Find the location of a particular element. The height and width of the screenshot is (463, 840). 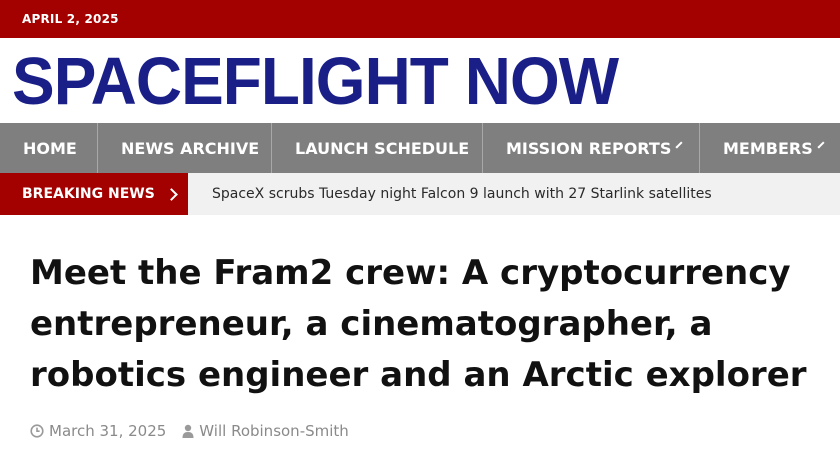

clock-icon is located at coordinates (37, 431).